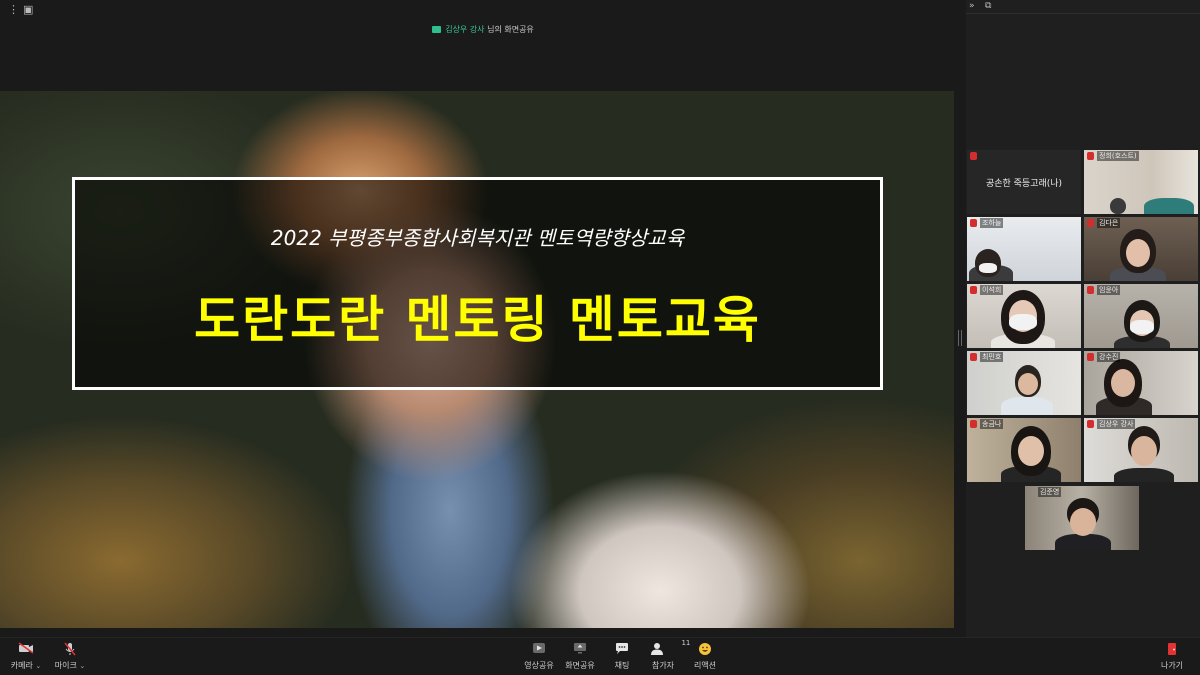 The height and width of the screenshot is (675, 1200). I want to click on smile-icon, so click(705, 649).